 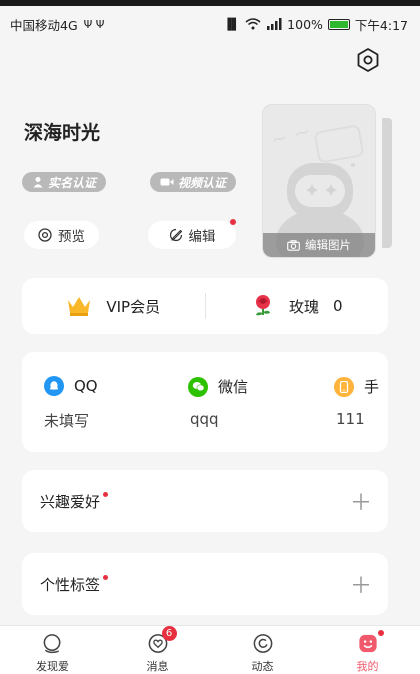 What do you see at coordinates (72, 182) in the screenshot?
I see `real-name-badge-label: 实名认证` at bounding box center [72, 182].